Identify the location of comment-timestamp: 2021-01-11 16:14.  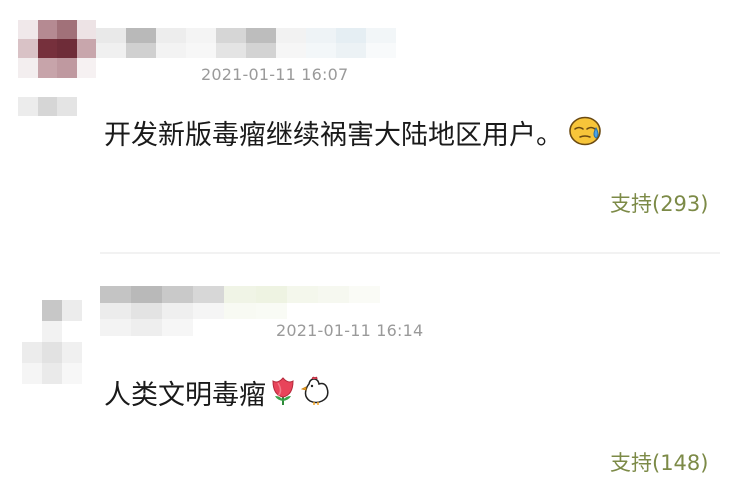
(350, 330).